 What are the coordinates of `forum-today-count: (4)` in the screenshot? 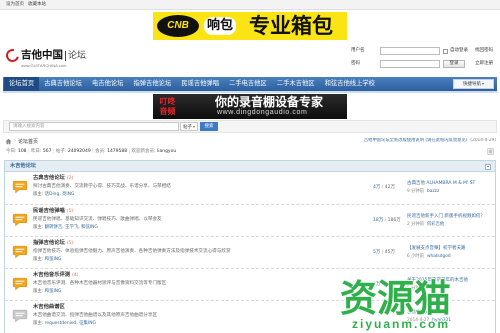 It's located at (75, 275).